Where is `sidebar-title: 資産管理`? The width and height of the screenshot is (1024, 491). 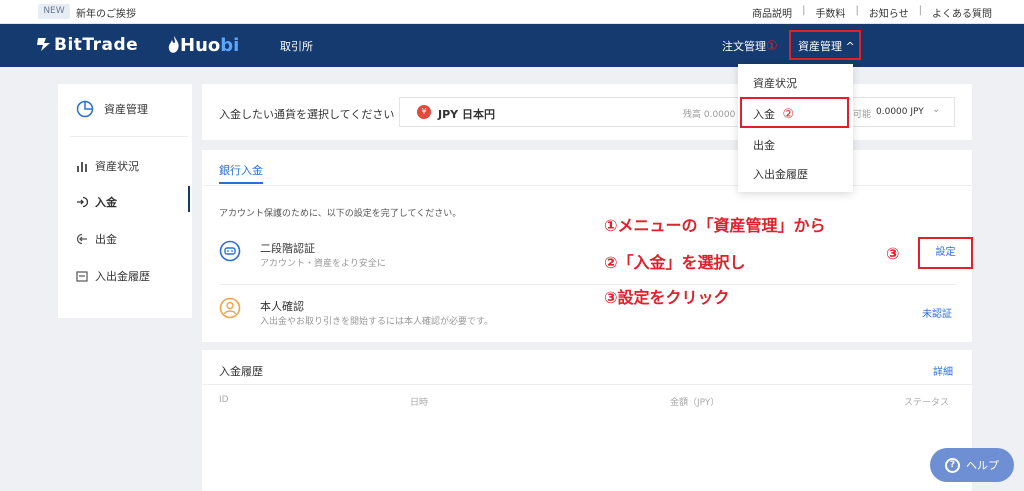 sidebar-title: 資産管理 is located at coordinates (112, 109).